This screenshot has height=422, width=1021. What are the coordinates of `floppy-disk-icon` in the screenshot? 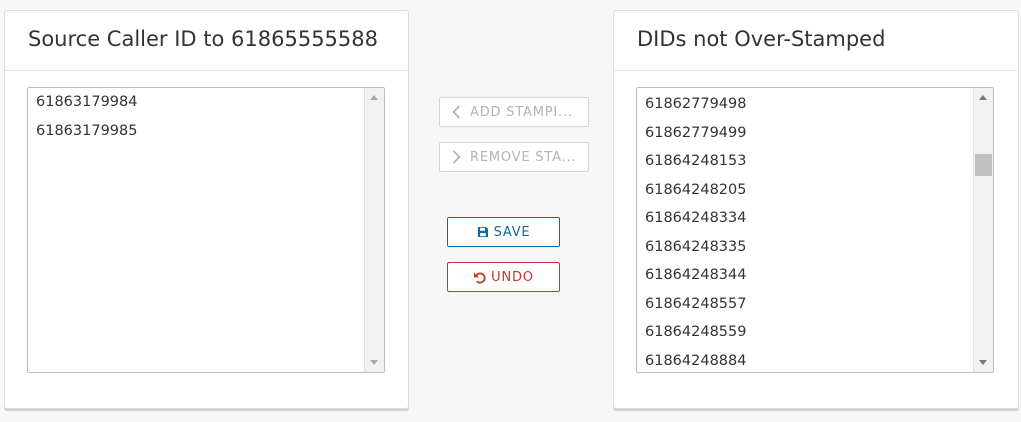 It's located at (482, 232).